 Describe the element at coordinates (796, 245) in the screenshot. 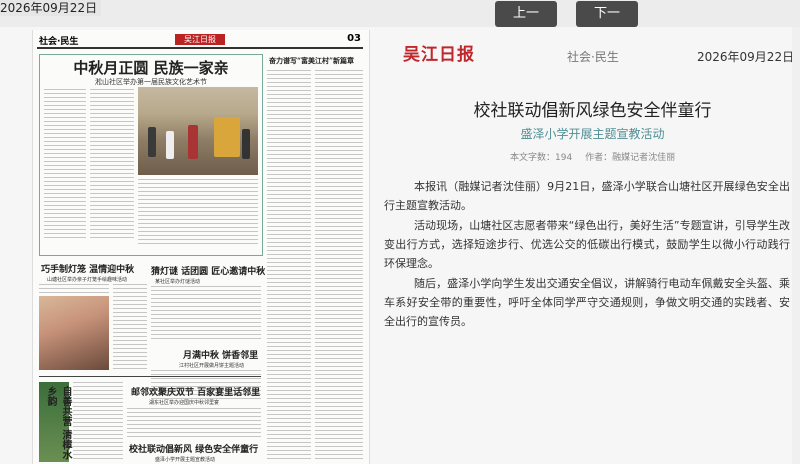

I see `scrollbar` at that location.